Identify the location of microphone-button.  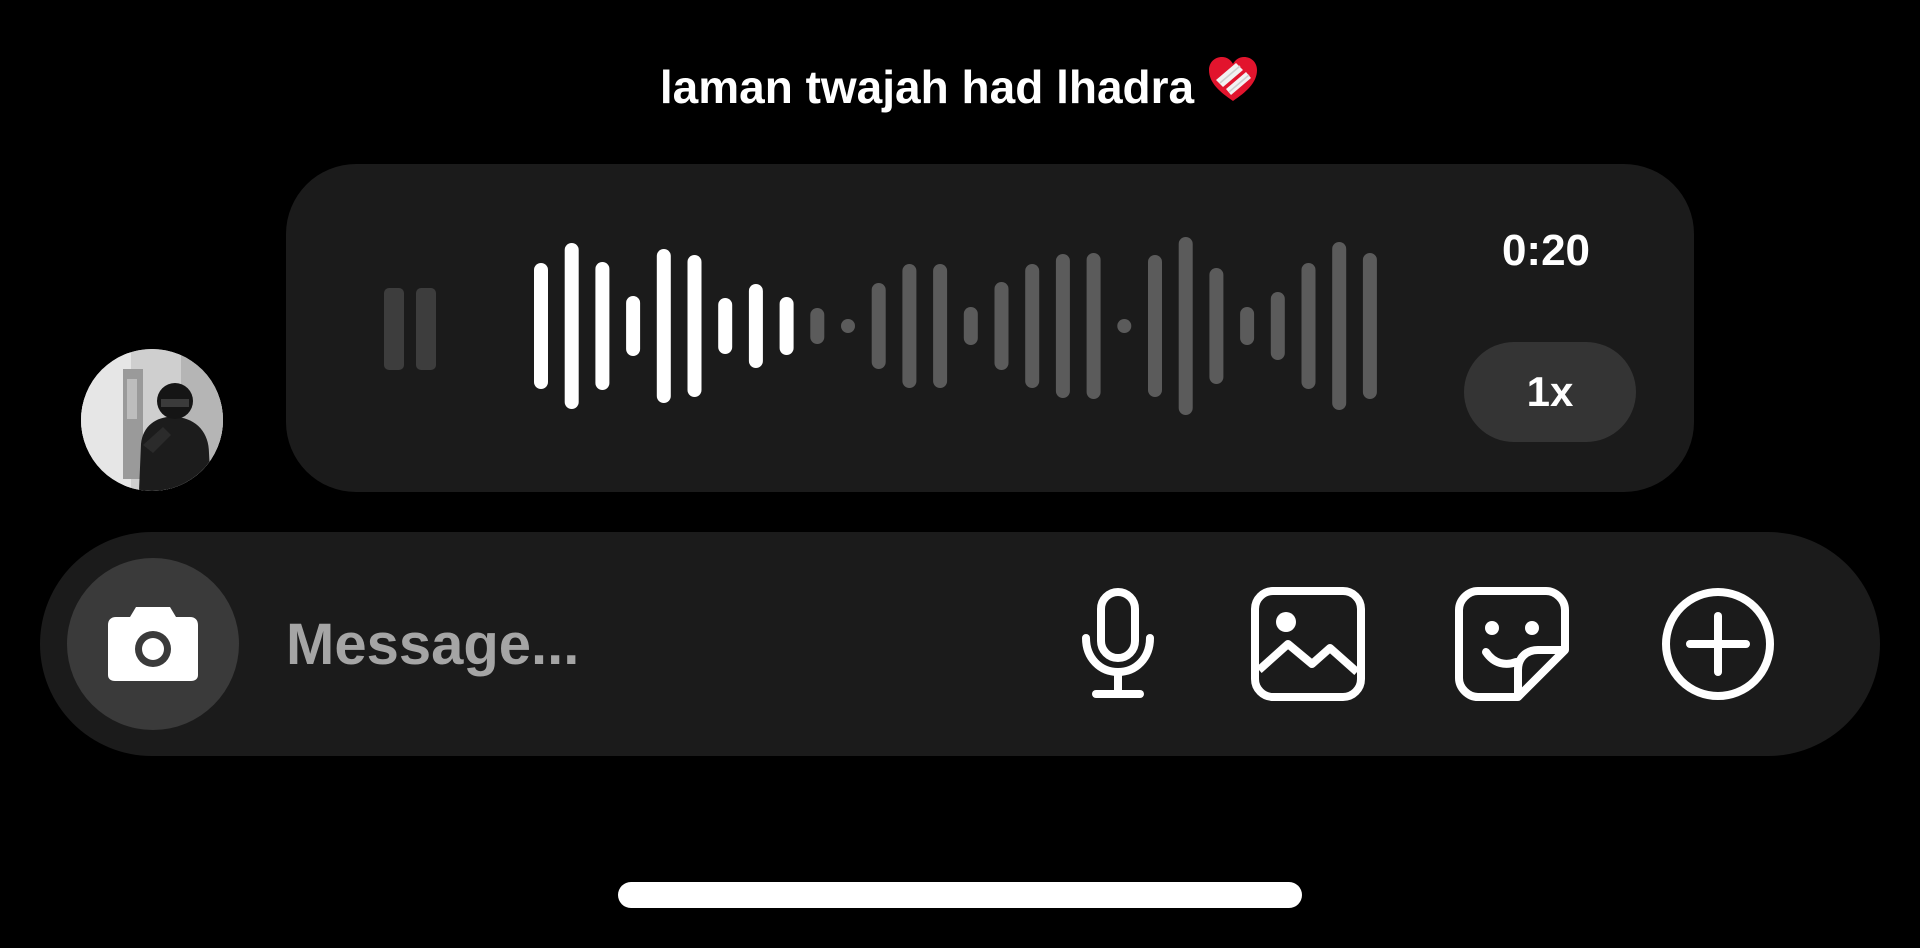
(1118, 644).